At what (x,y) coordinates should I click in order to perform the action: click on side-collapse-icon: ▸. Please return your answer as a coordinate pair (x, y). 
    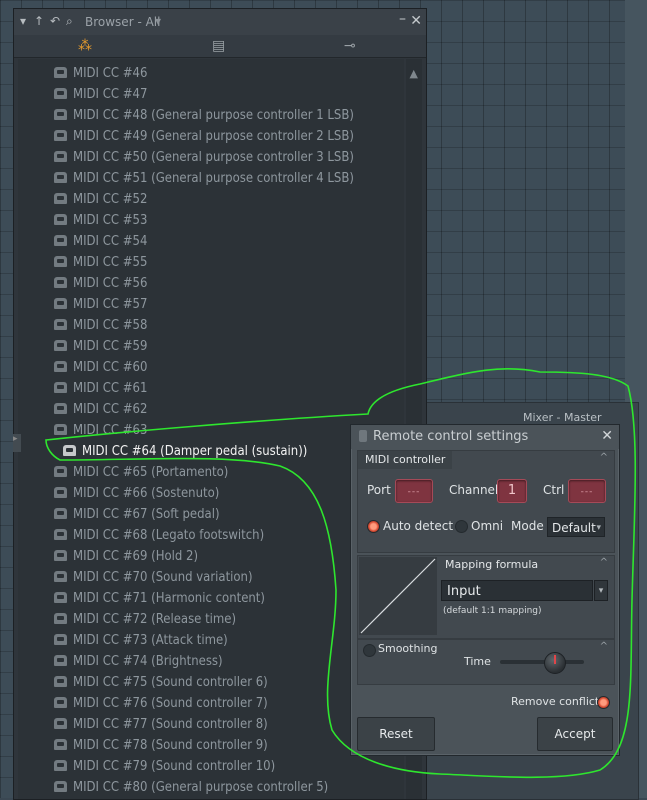
    Looking at the image, I should click on (17, 443).